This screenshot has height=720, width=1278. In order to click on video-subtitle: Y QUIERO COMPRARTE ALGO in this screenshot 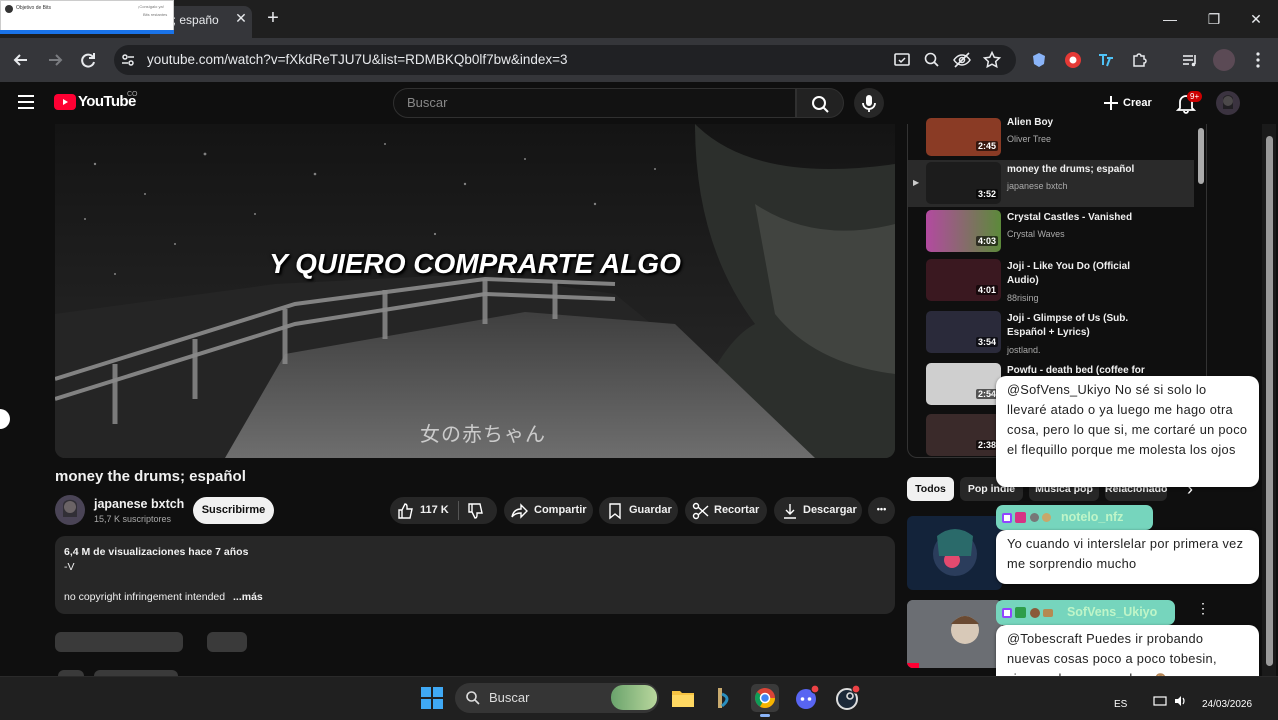, I will do `click(475, 263)`.